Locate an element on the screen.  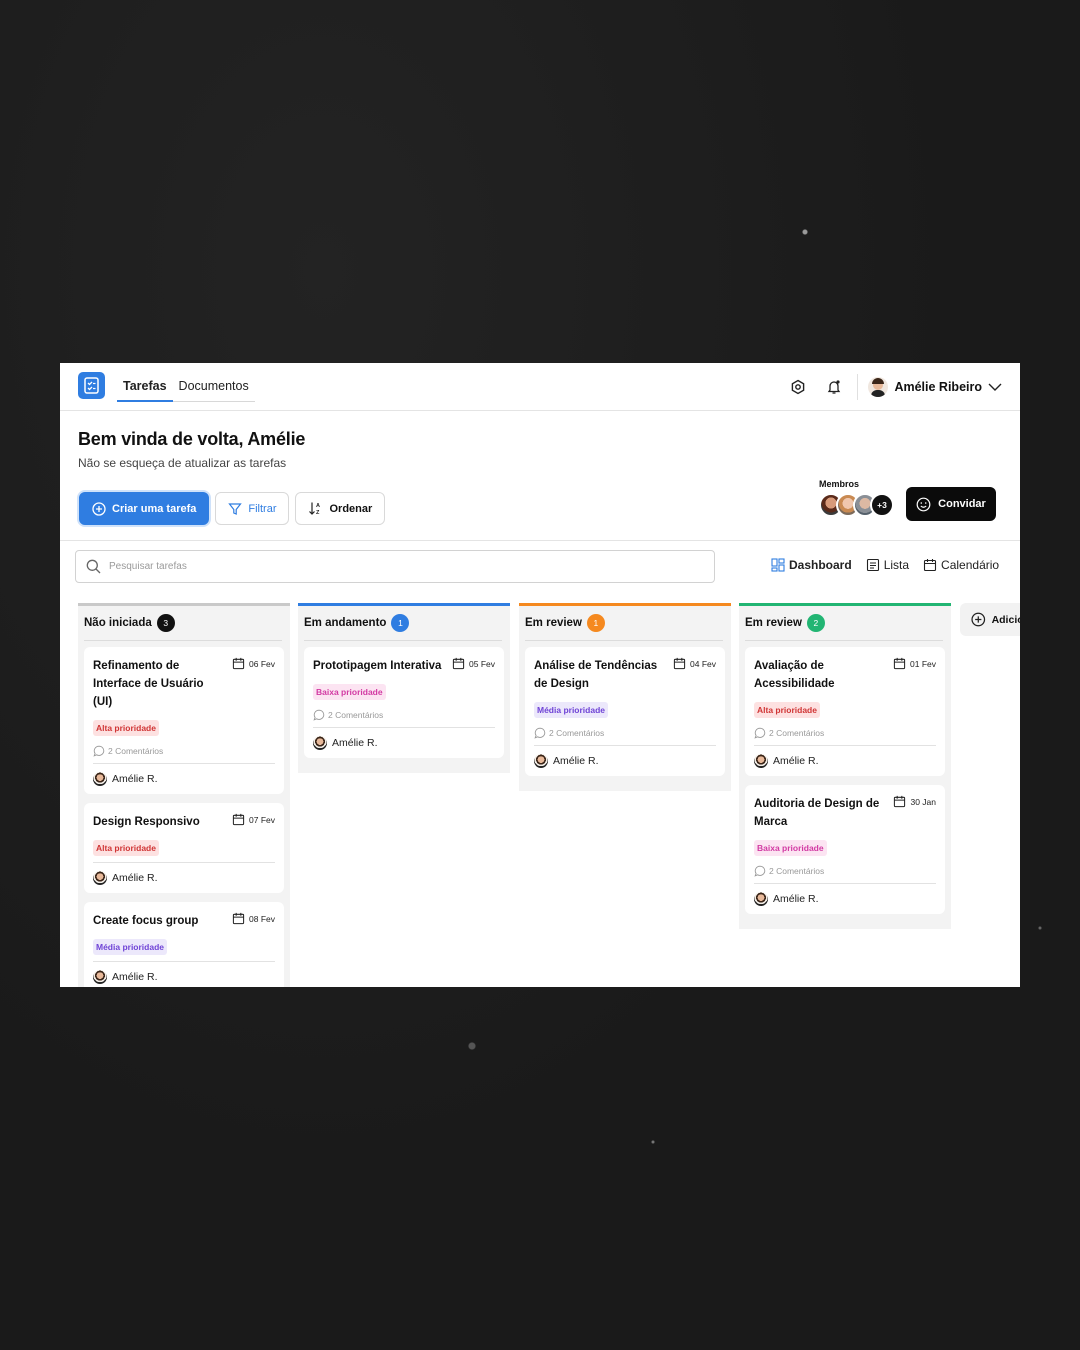
task-title: Auditoria de Design de Marca is located at coordinates (817, 813).